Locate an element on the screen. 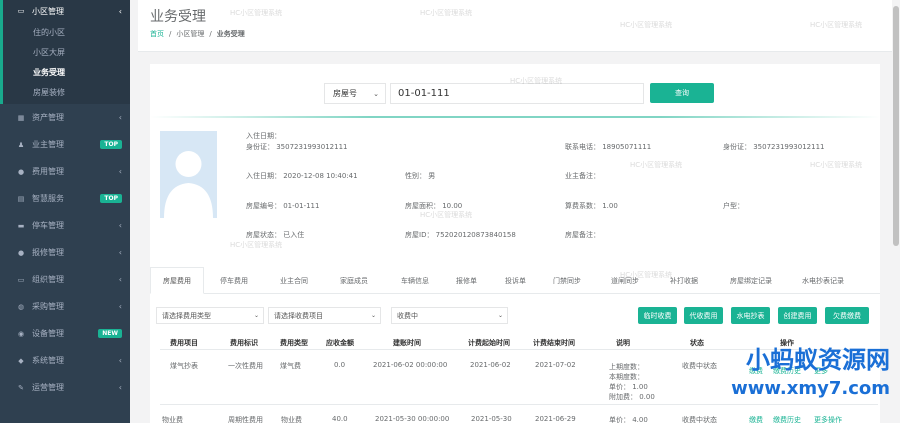  tab-vehicles: 车辆信息 is located at coordinates (415, 280).